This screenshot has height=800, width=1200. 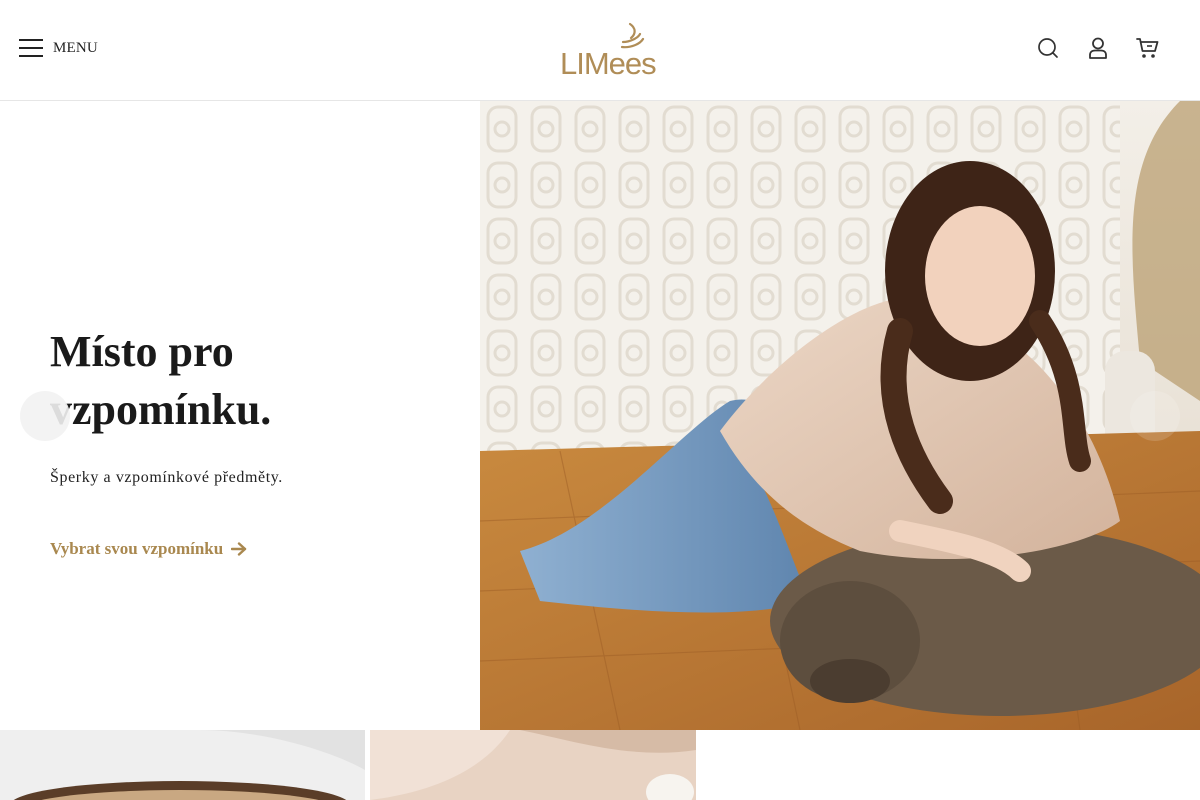 I want to click on wood-slice-photo, so click(x=182, y=765).